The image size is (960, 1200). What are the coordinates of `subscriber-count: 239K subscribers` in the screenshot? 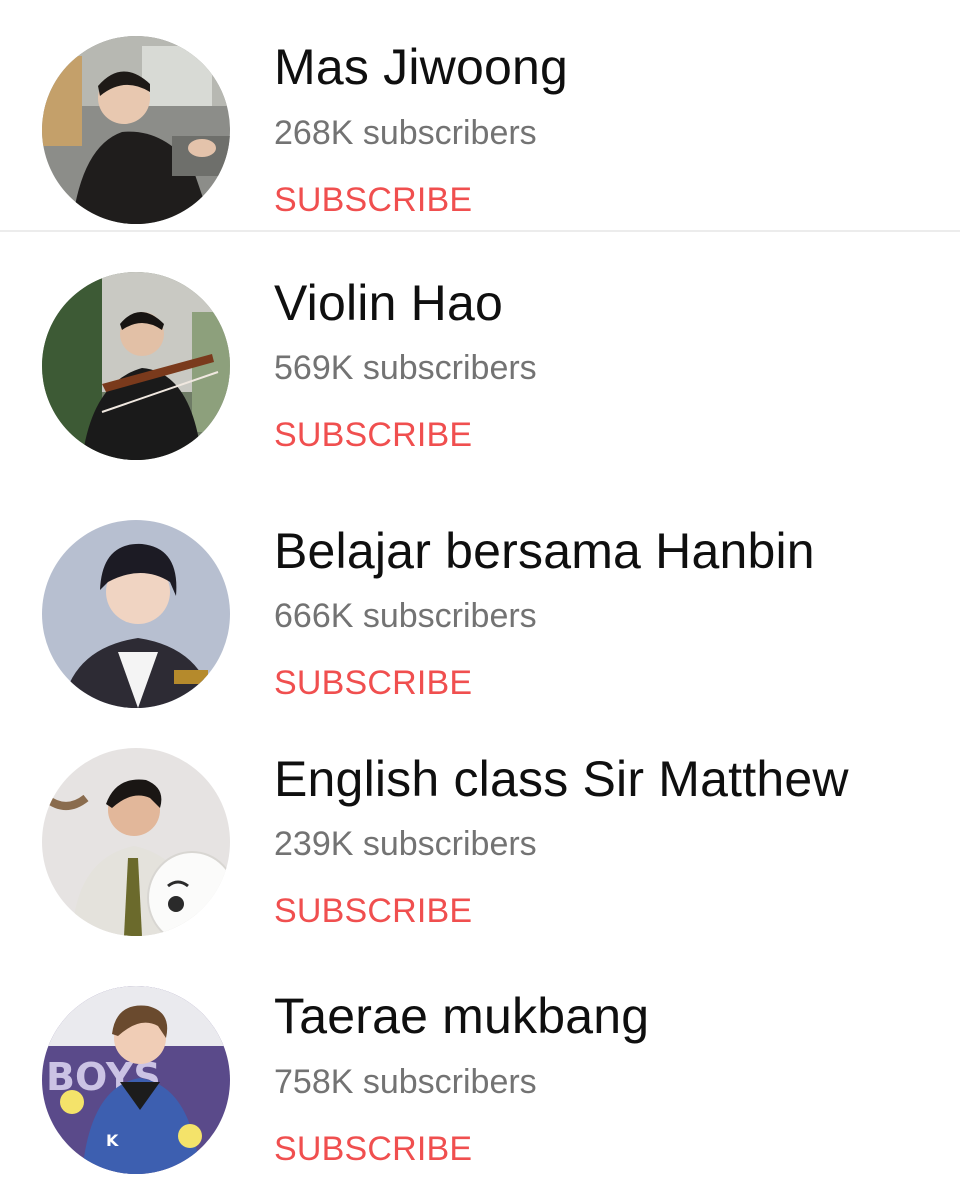 It's located at (405, 844).